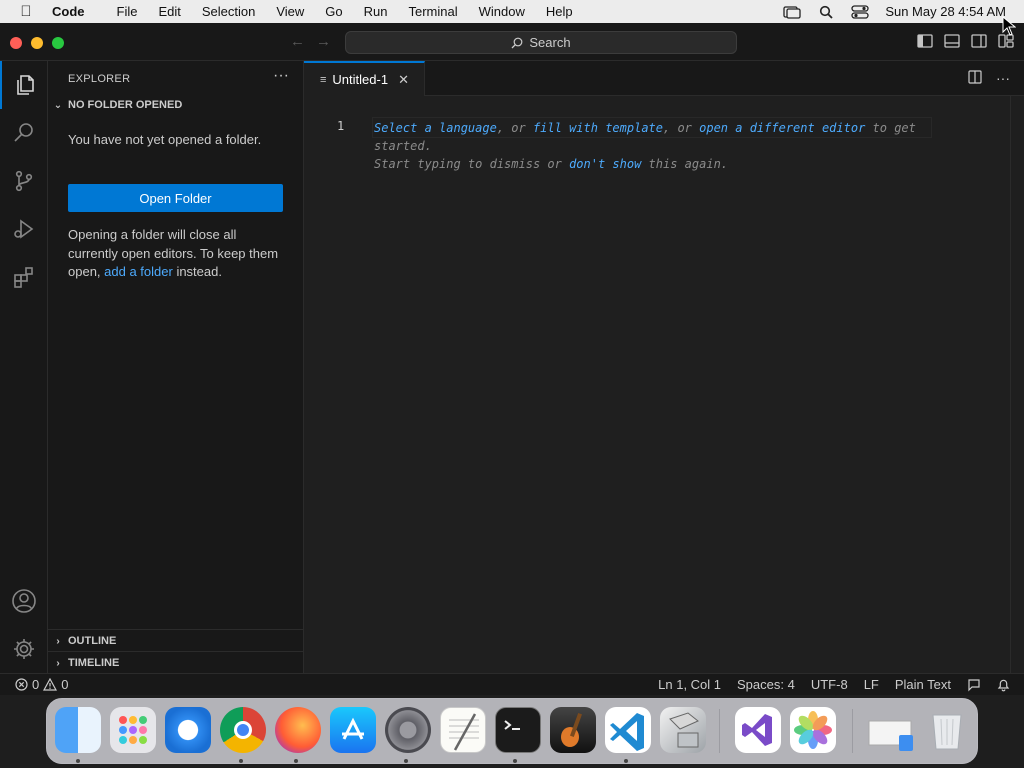 The image size is (1024, 768). Describe the element at coordinates (24, 85) in the screenshot. I see `explorer-icon` at that location.